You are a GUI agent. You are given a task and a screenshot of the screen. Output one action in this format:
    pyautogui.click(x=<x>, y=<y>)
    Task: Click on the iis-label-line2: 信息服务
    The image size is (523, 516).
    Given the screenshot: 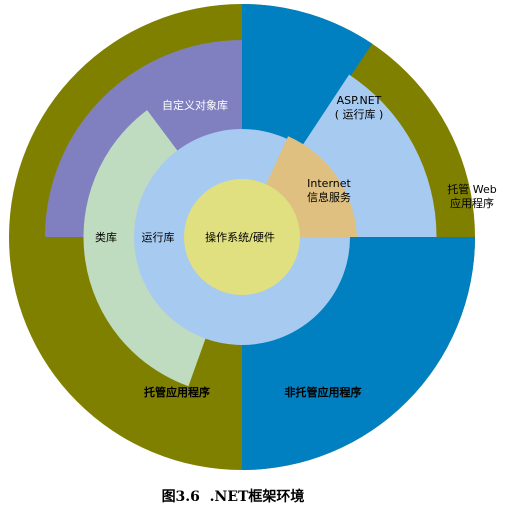 What is the action you would take?
    pyautogui.click(x=329, y=197)
    